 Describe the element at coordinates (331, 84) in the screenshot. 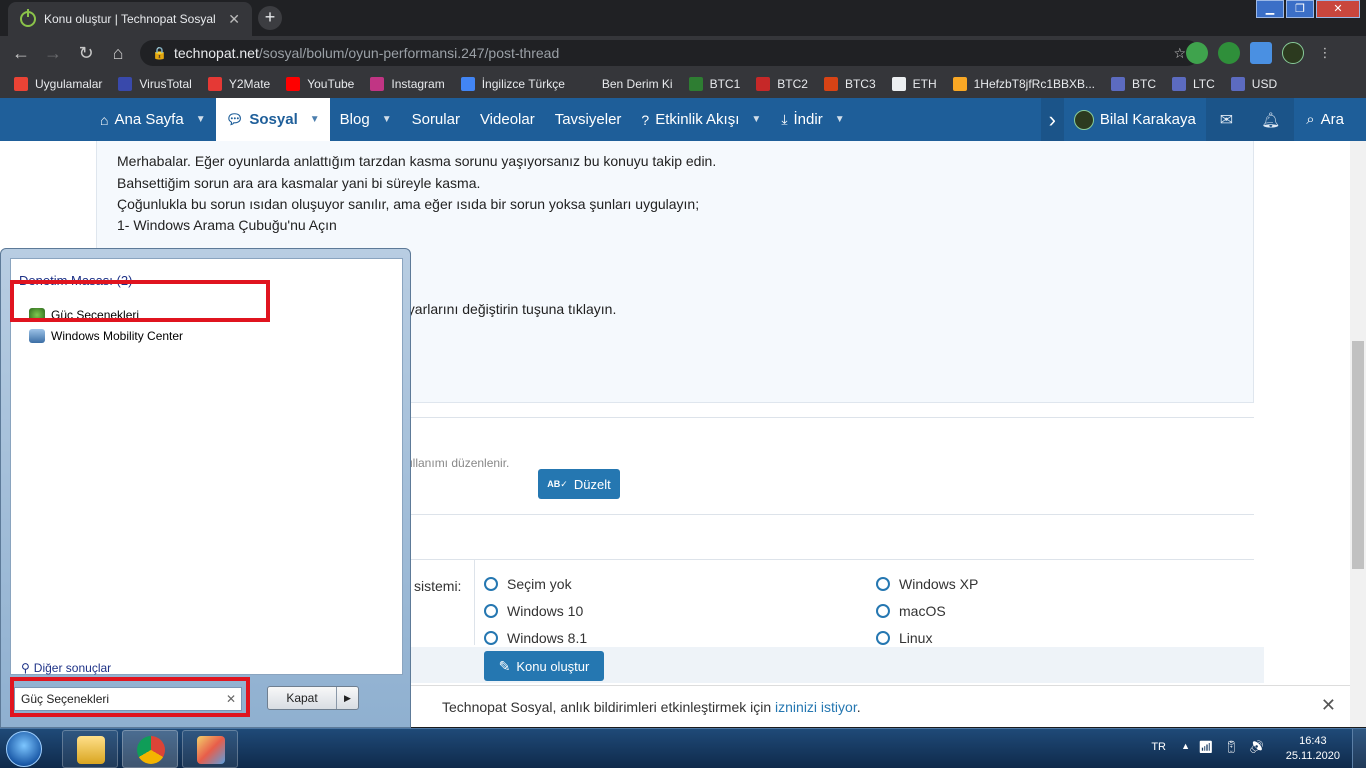

I see `bookmark-label: YouTube` at that location.